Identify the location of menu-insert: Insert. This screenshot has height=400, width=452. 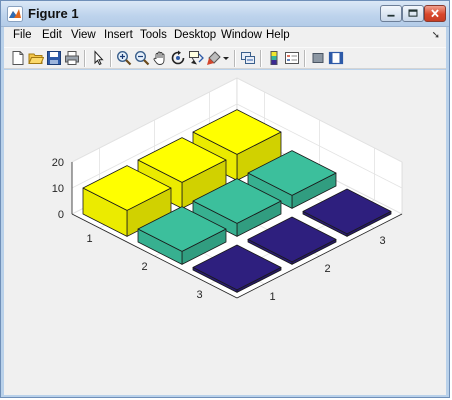
(118, 35).